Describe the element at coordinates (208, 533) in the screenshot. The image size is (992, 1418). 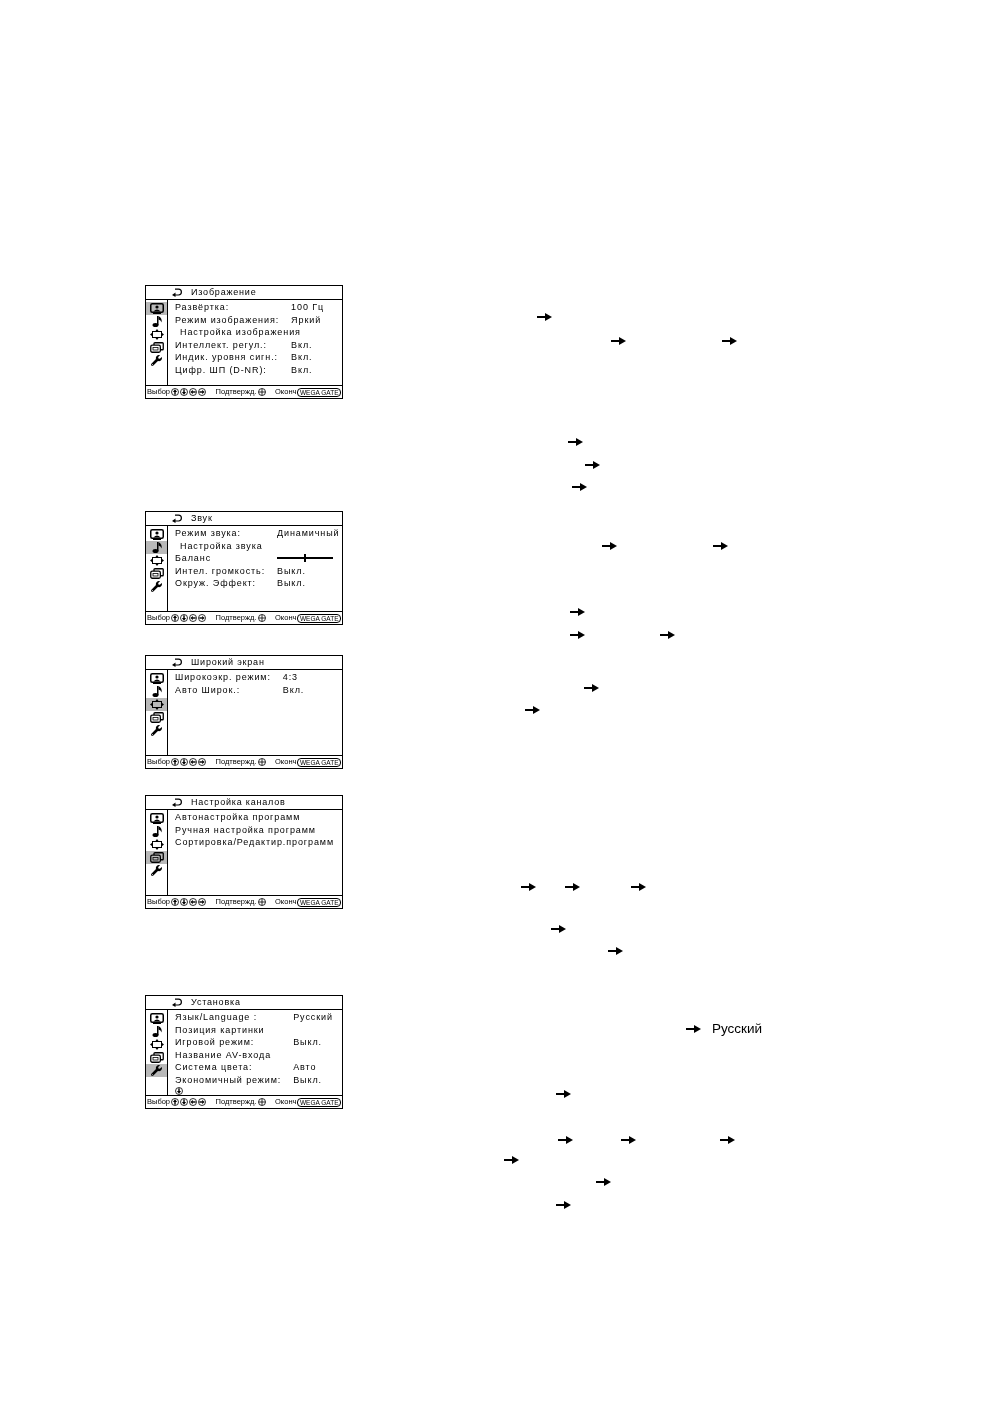
I see `option-label: Режим звука:` at that location.